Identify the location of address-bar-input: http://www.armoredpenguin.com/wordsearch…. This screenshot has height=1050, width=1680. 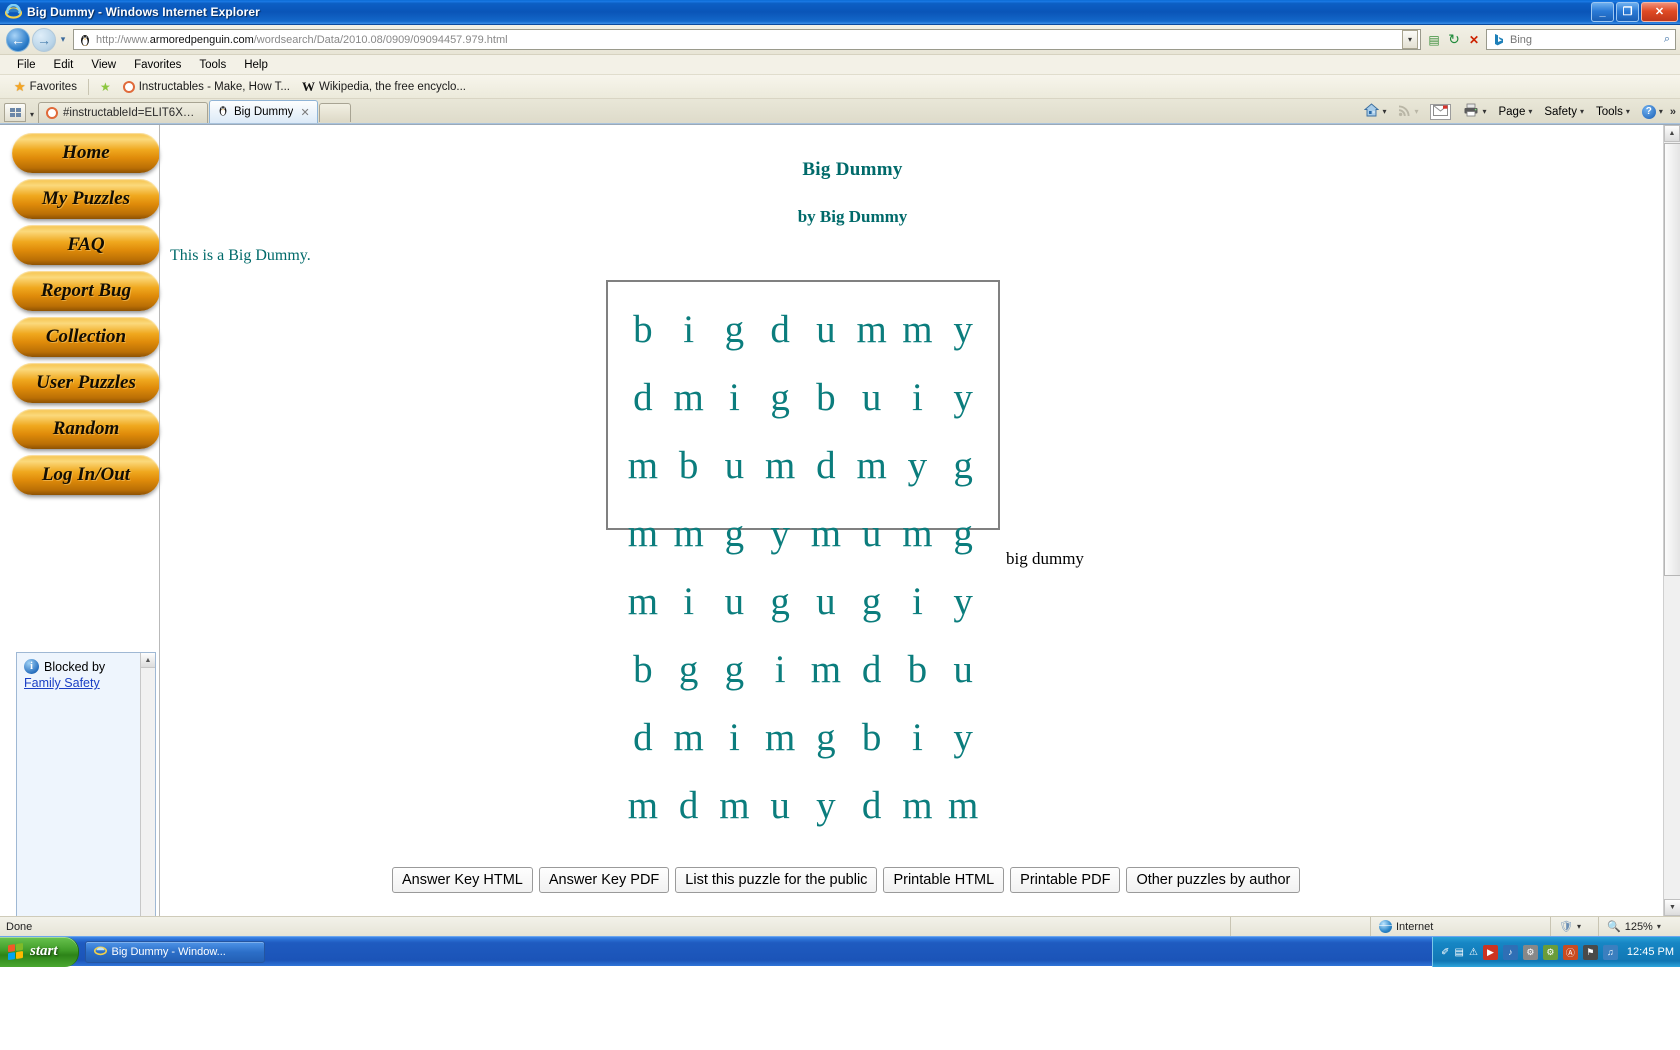
(747, 39).